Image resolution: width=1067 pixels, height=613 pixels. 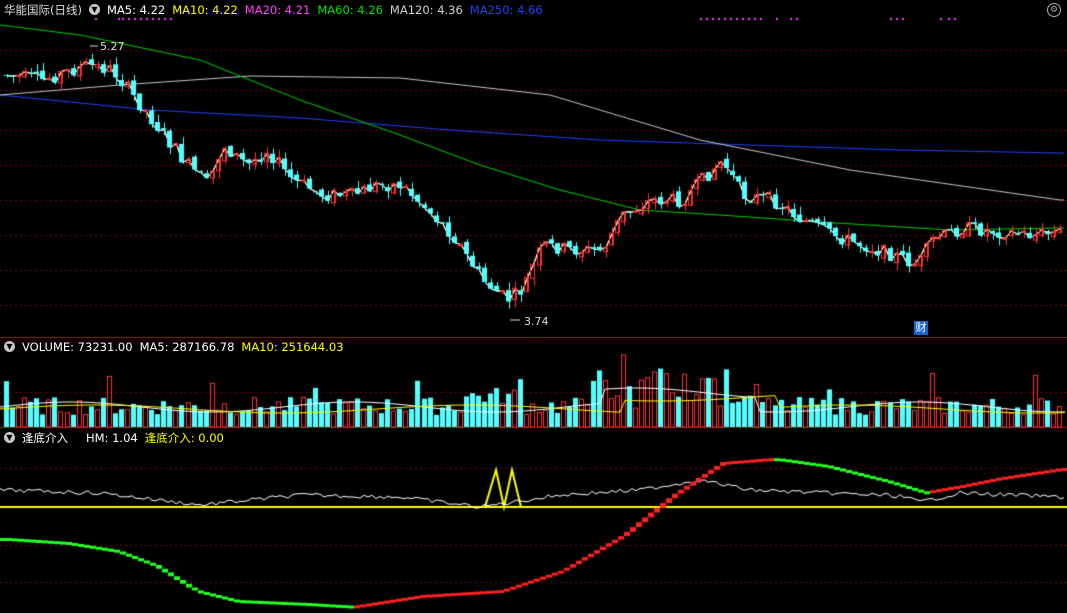 I want to click on financial-event-marker: 财, so click(x=921, y=328).